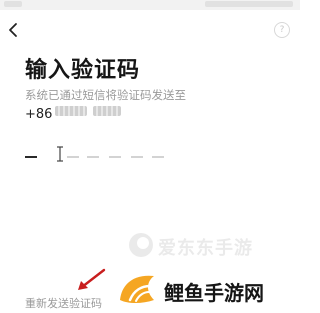 The height and width of the screenshot is (313, 320). I want to click on text-cursor-icon, so click(60, 154).